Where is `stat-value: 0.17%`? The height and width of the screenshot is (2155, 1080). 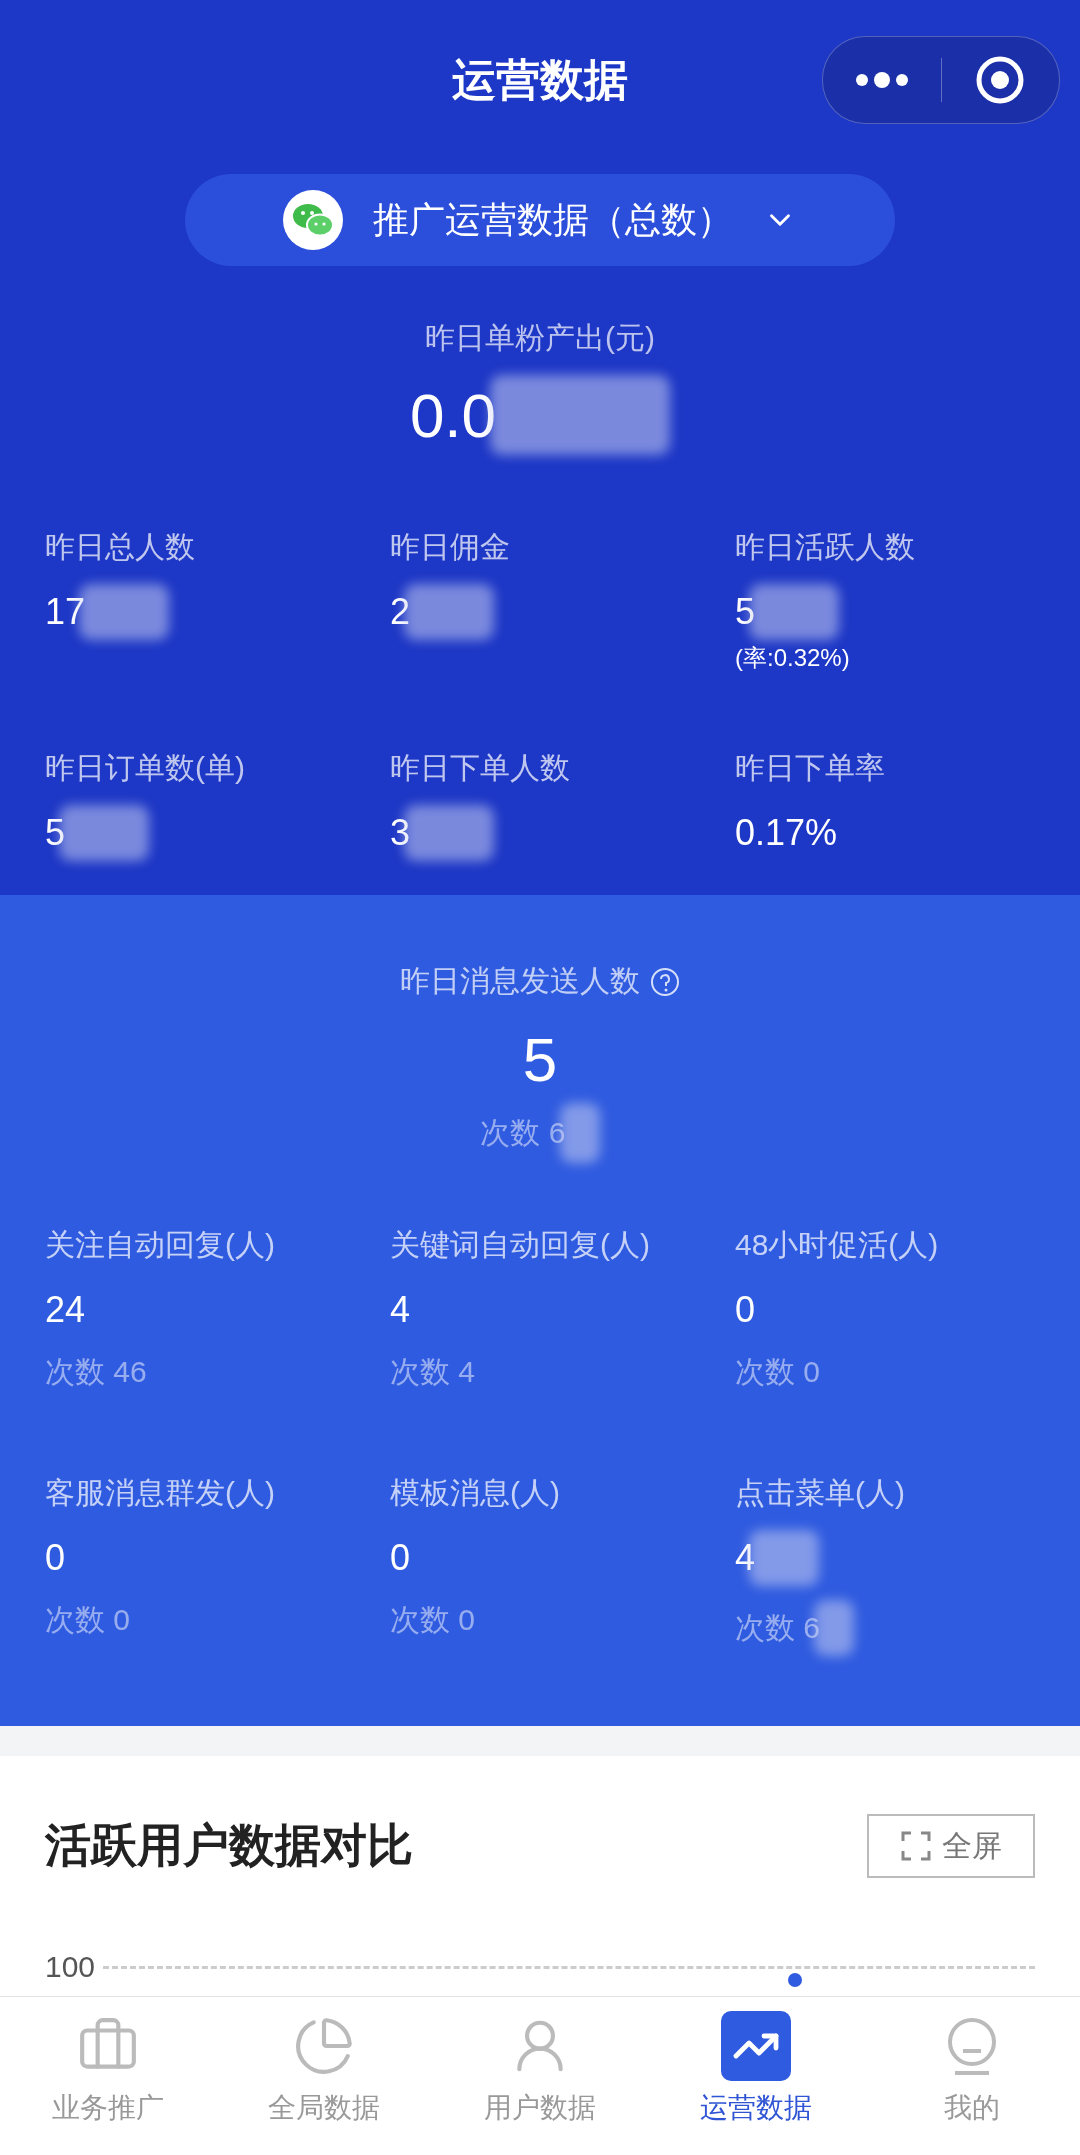 stat-value: 0.17% is located at coordinates (786, 833).